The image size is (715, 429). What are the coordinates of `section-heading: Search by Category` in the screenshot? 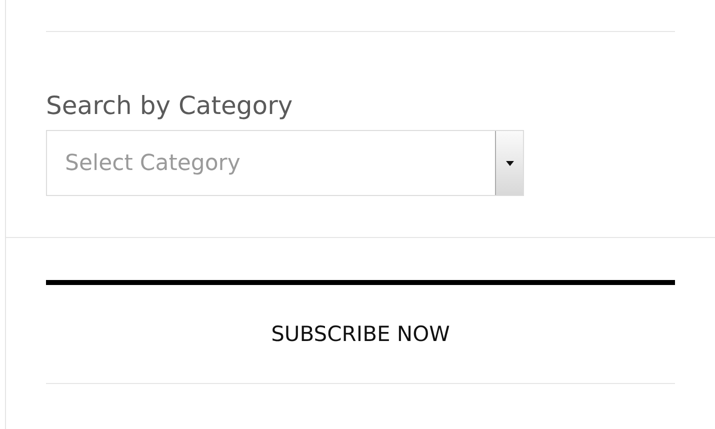 It's located at (169, 106).